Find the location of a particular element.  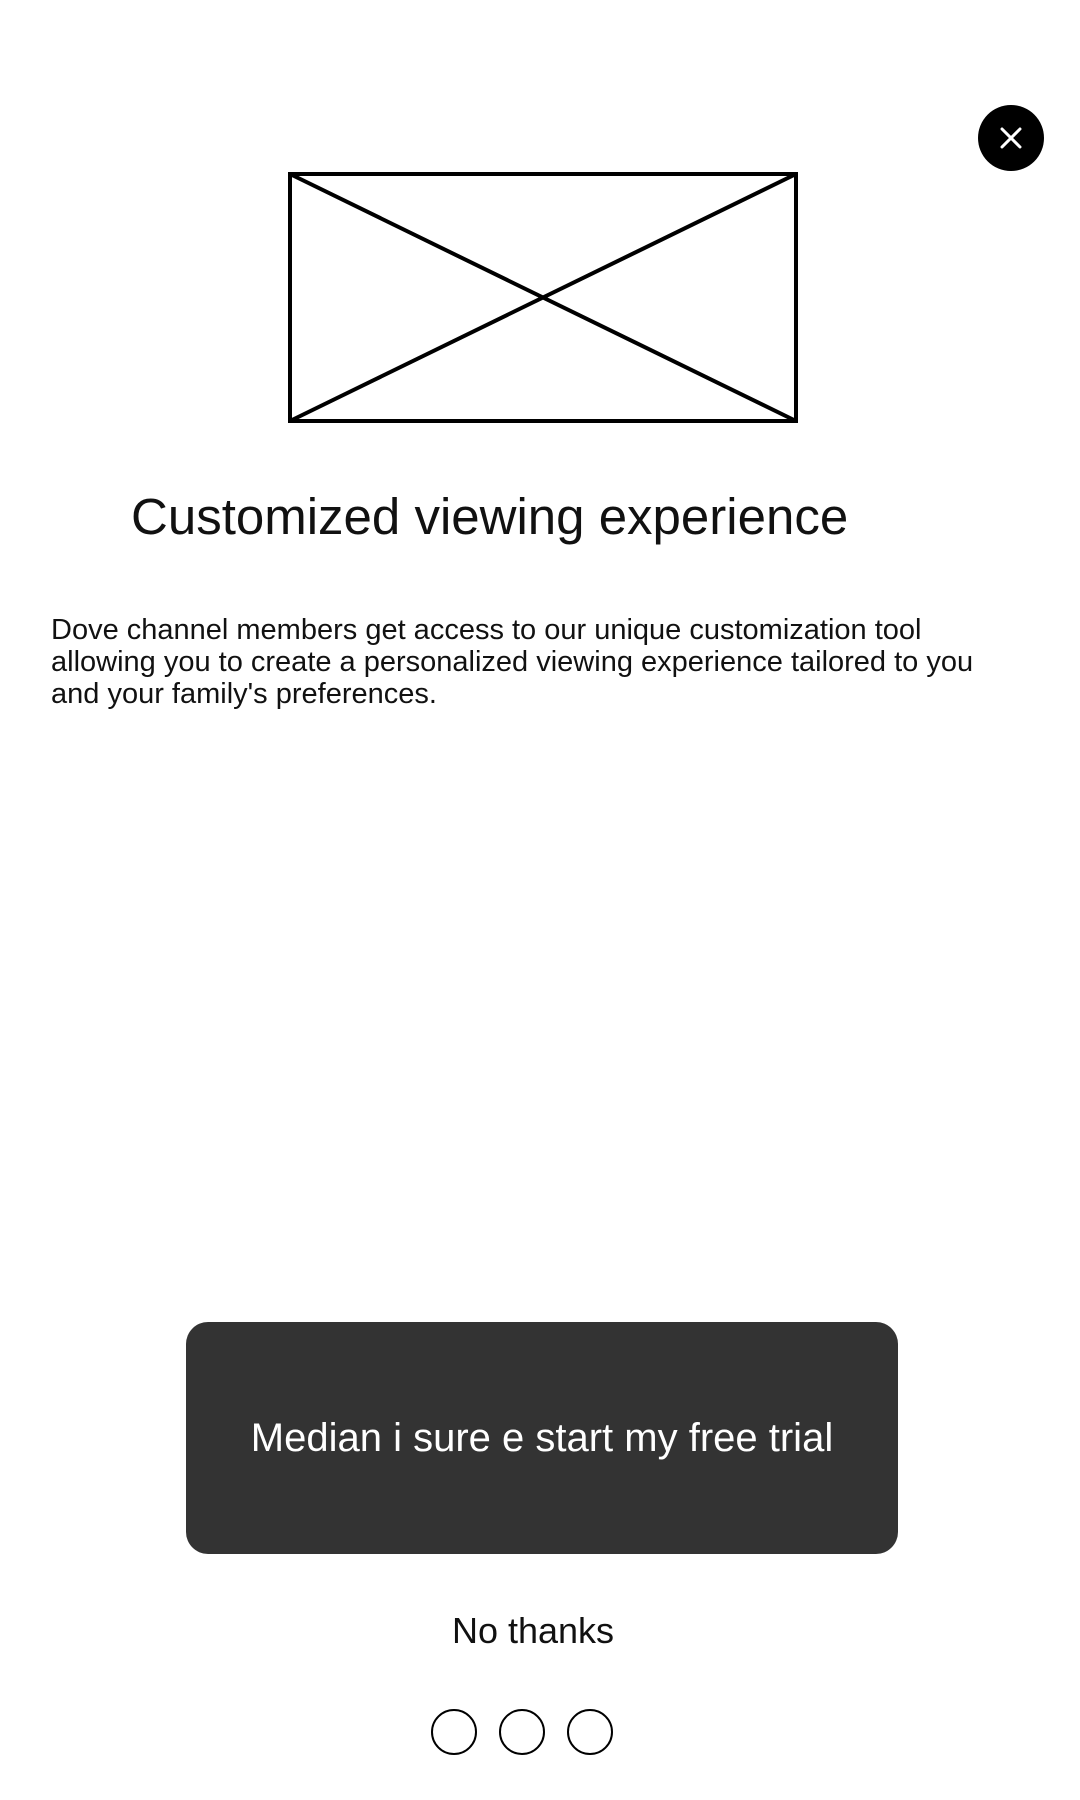

pagination-dots is located at coordinates (522, 1732).